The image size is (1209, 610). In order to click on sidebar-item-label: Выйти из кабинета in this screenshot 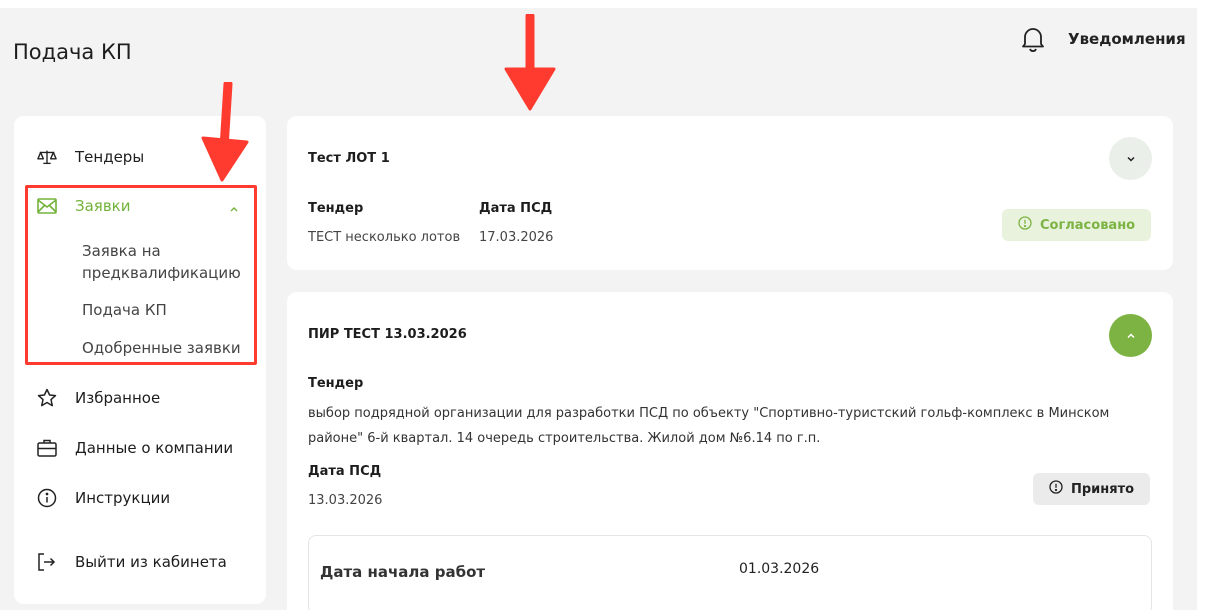, I will do `click(151, 562)`.